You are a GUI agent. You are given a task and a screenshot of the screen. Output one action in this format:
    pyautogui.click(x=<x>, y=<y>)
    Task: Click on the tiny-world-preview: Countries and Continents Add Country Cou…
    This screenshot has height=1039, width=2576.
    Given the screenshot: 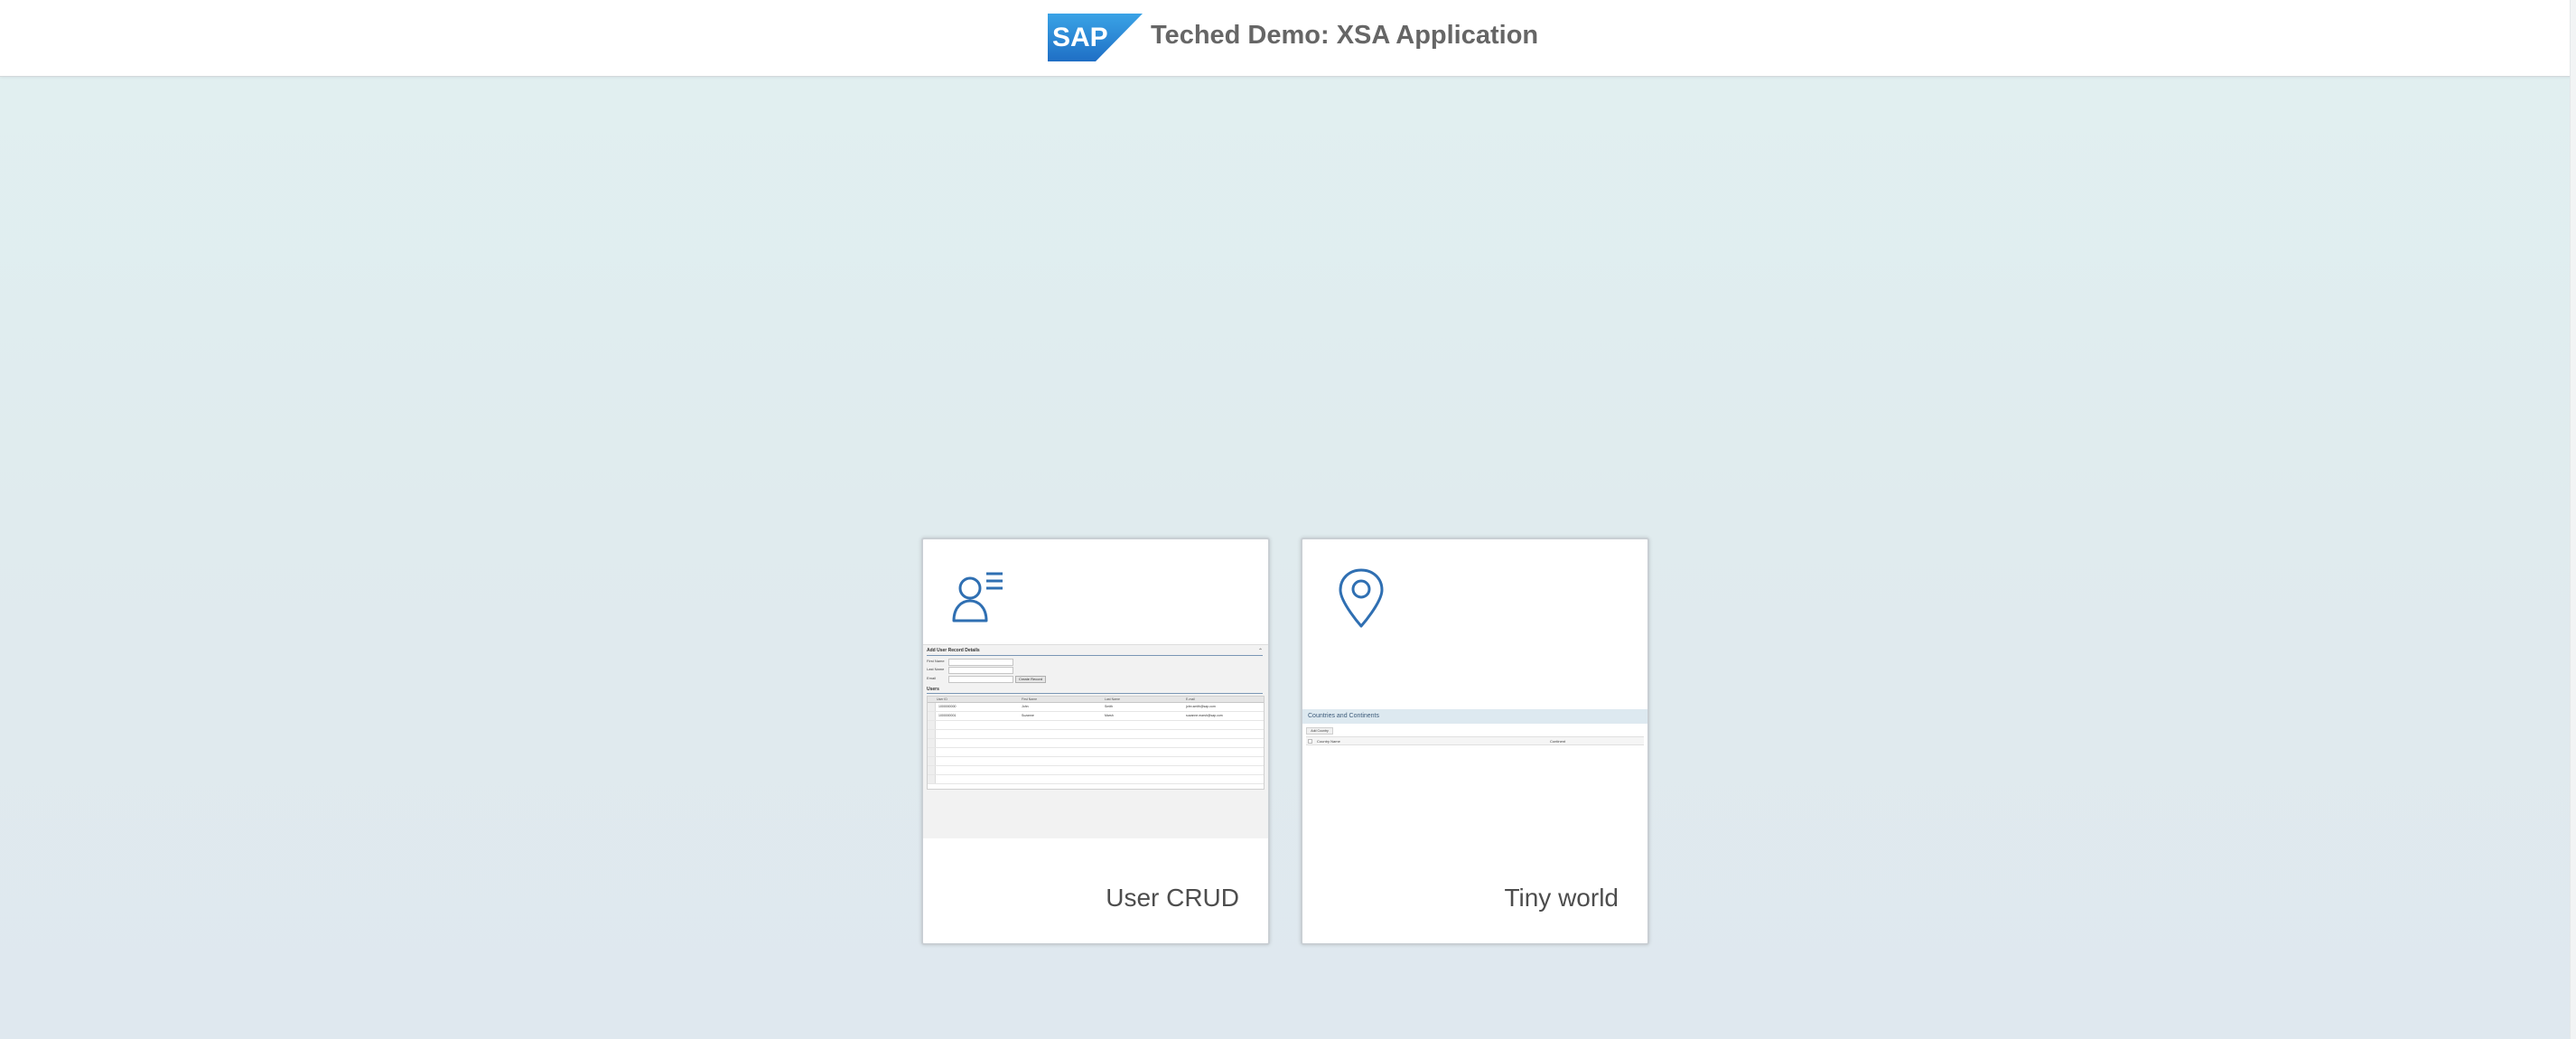 What is the action you would take?
    pyautogui.click(x=1474, y=728)
    